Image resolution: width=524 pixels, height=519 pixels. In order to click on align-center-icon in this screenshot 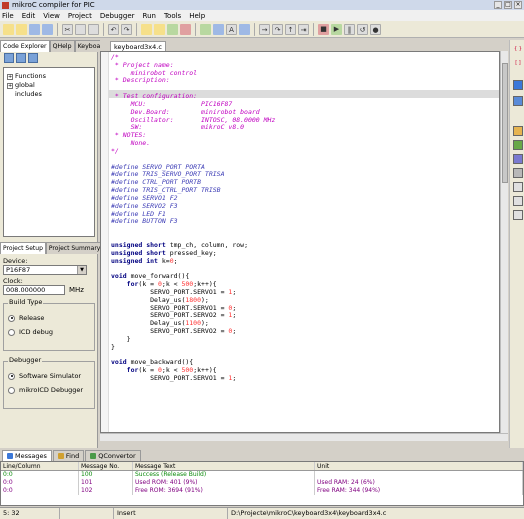, I will do `click(518, 201)`.